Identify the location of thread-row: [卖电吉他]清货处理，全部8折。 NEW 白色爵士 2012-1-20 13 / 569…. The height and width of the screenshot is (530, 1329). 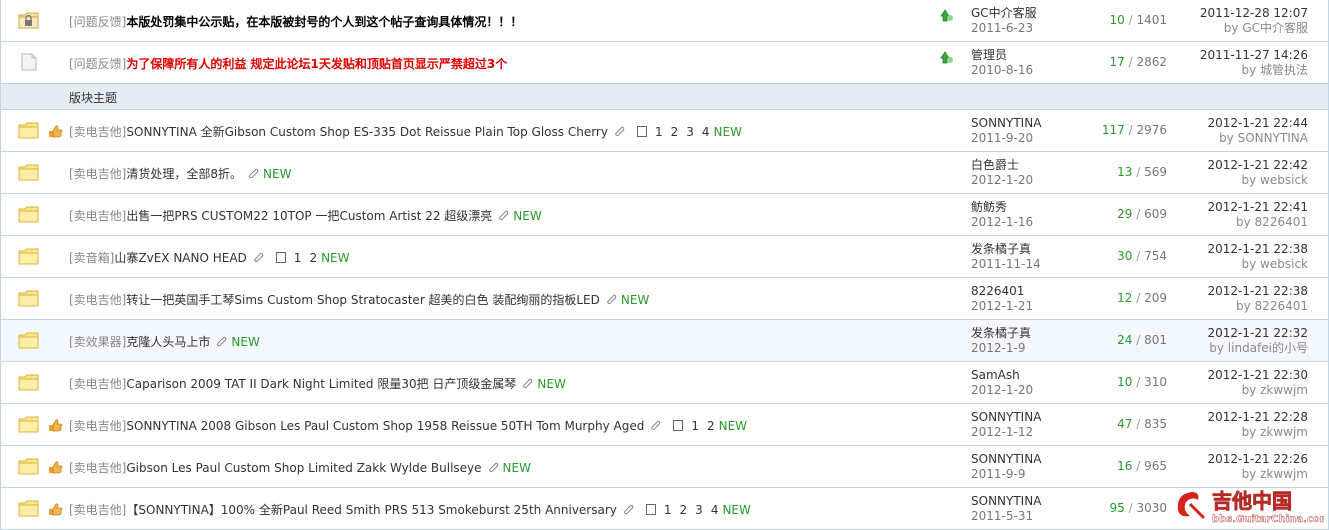
(664, 173).